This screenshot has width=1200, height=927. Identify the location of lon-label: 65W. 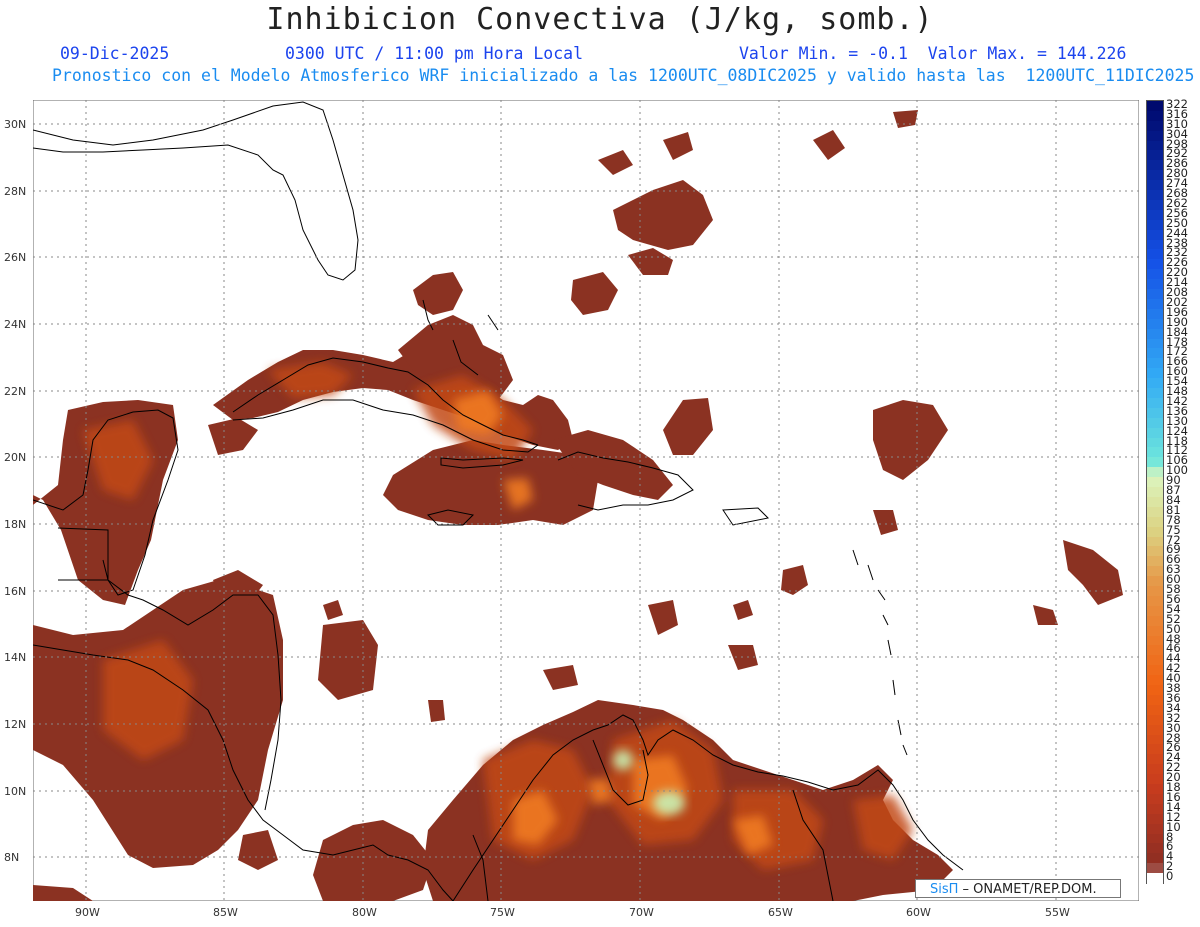
(780, 912).